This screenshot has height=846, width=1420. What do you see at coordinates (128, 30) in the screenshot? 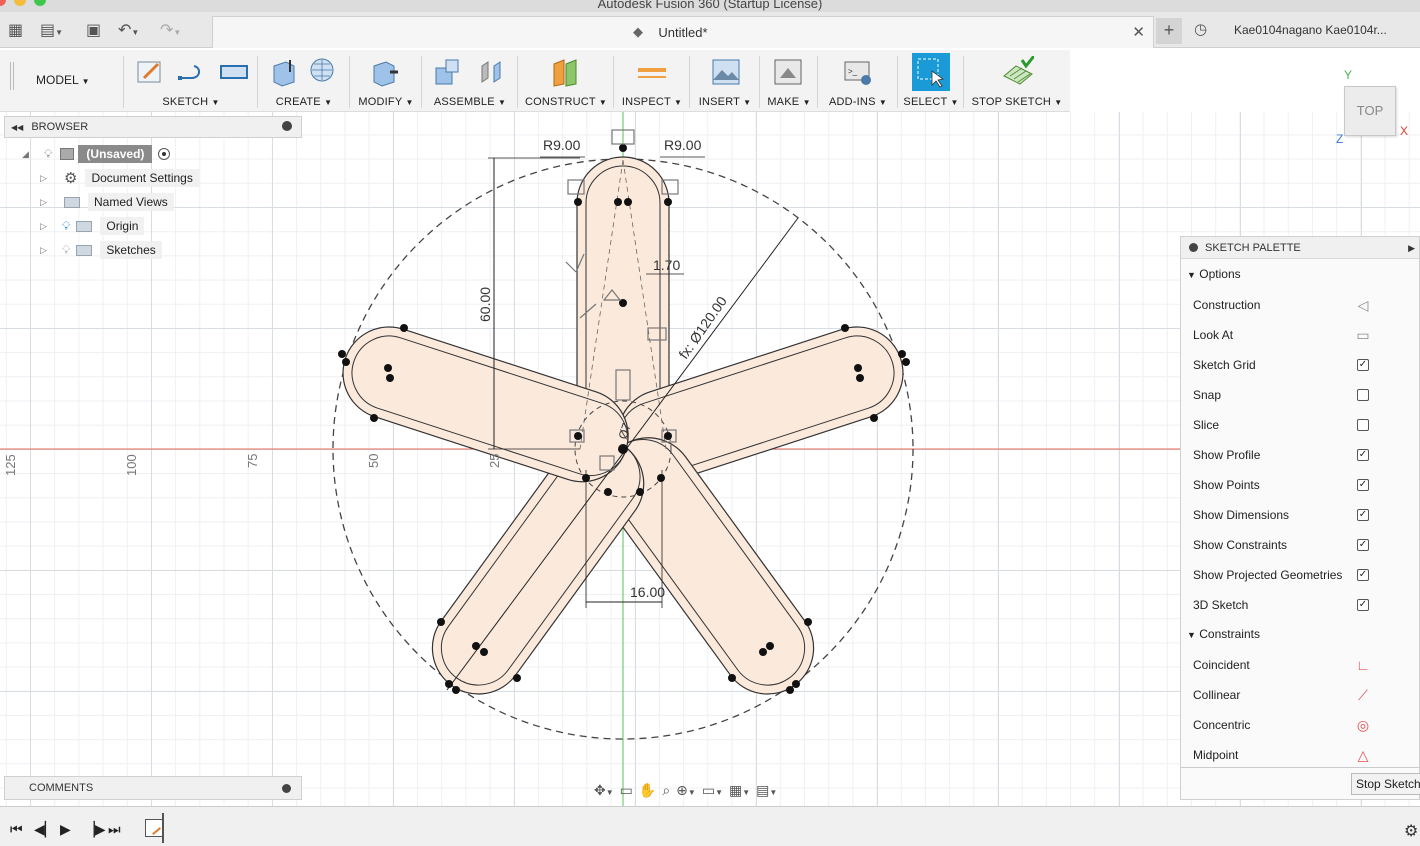
I see `undo-icon: ↶▼` at bounding box center [128, 30].